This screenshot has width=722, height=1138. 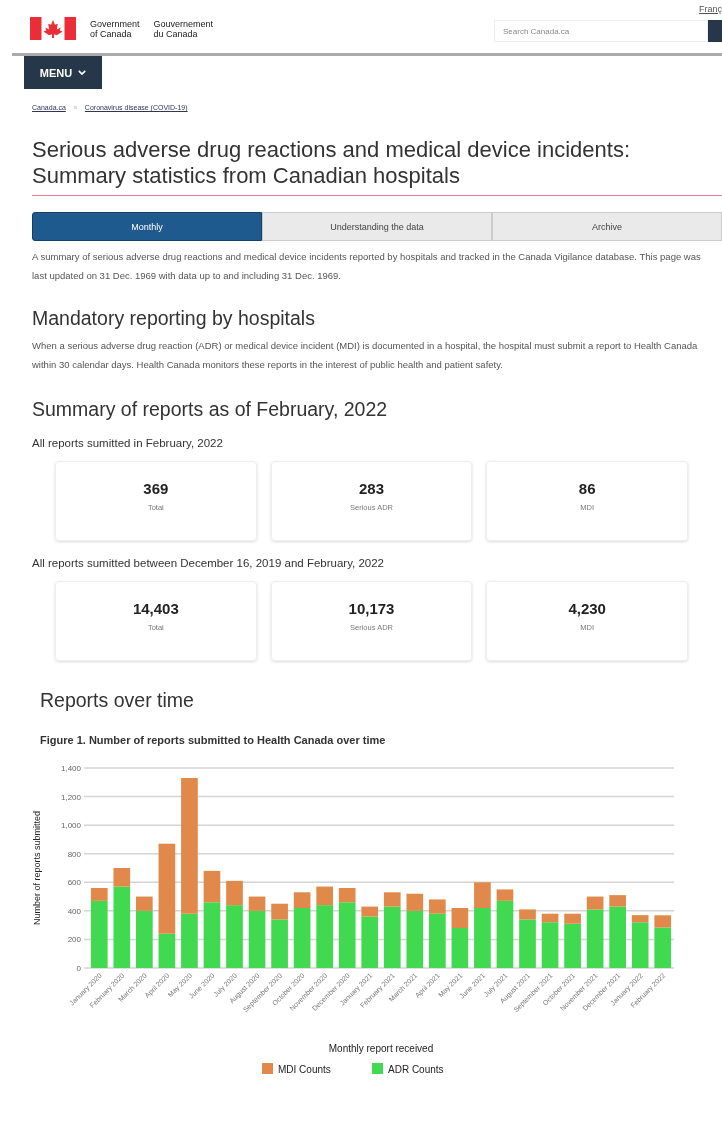 What do you see at coordinates (210, 409) in the screenshot?
I see `section-heading: Summary of reports as of February, 2022` at bounding box center [210, 409].